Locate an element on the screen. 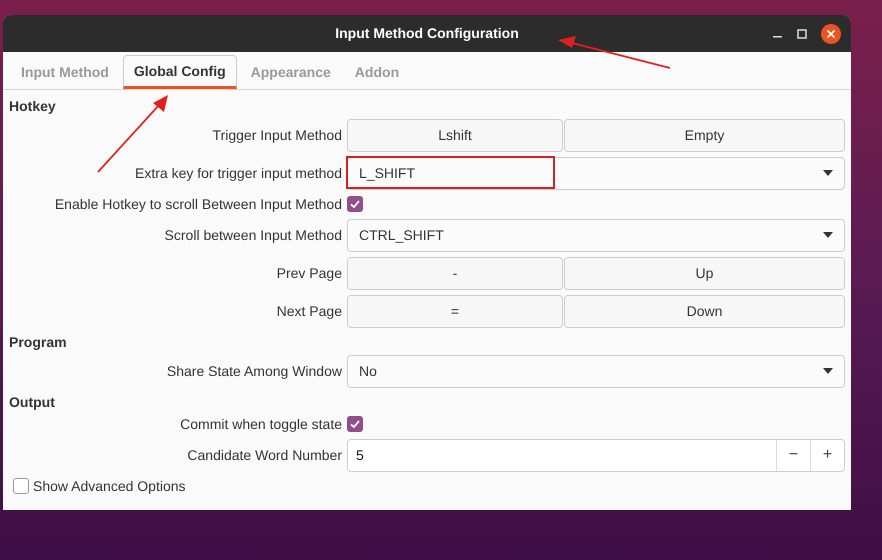  dropdown: No is located at coordinates (596, 371).